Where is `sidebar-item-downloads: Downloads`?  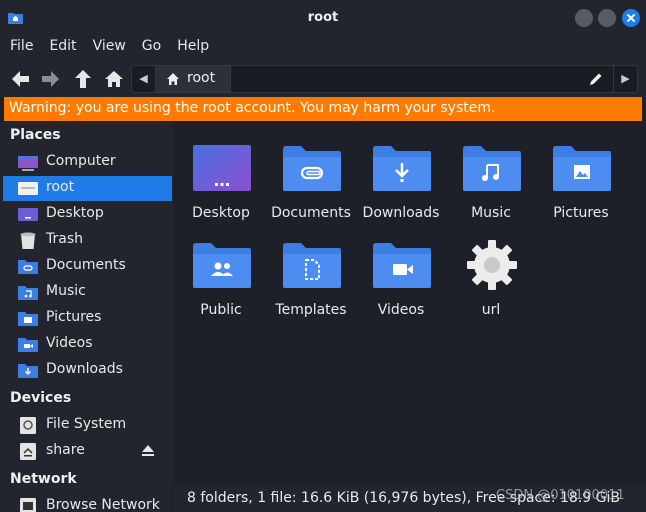
sidebar-item-downloads: Downloads is located at coordinates (87, 370).